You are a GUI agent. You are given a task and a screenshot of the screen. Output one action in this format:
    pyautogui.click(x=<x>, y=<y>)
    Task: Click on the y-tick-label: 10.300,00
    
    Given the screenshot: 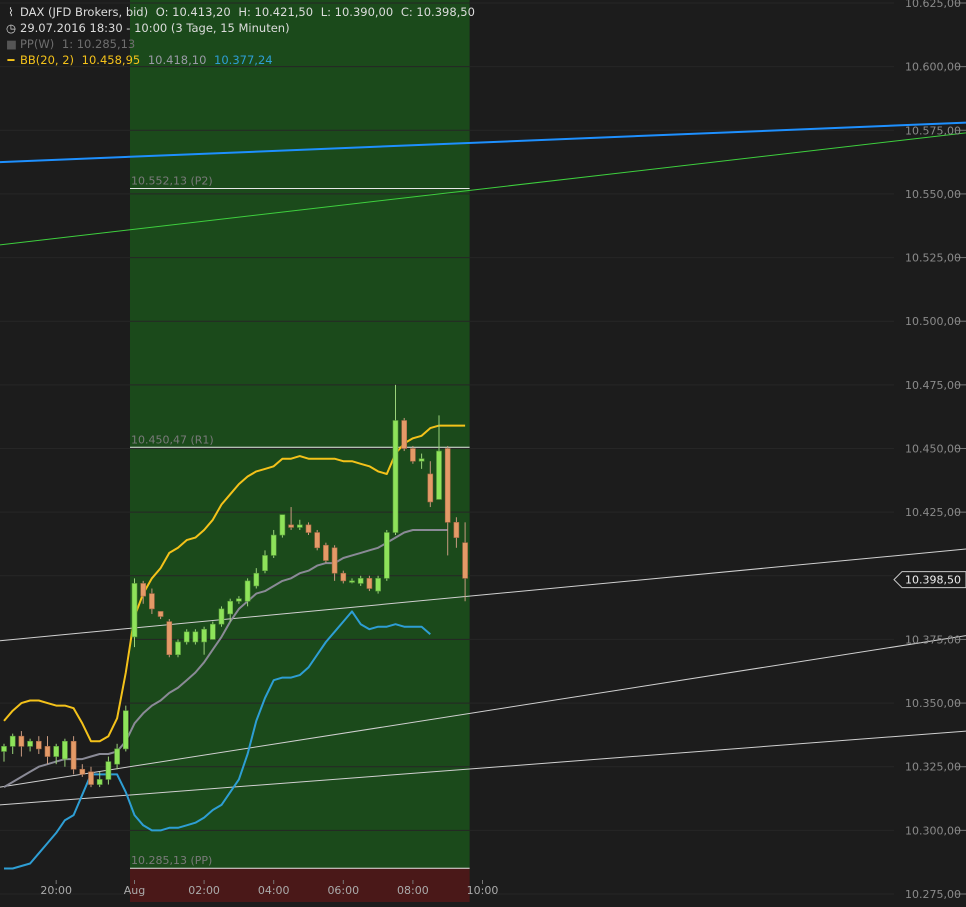 What is the action you would take?
    pyautogui.click(x=933, y=830)
    